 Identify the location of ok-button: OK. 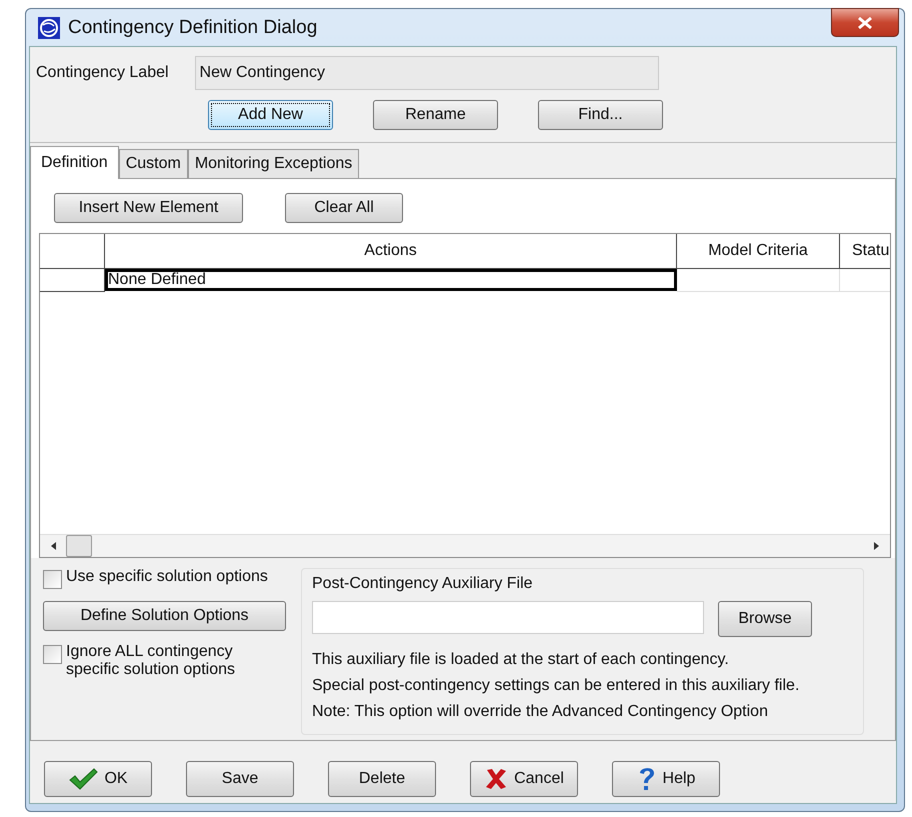
(98, 779).